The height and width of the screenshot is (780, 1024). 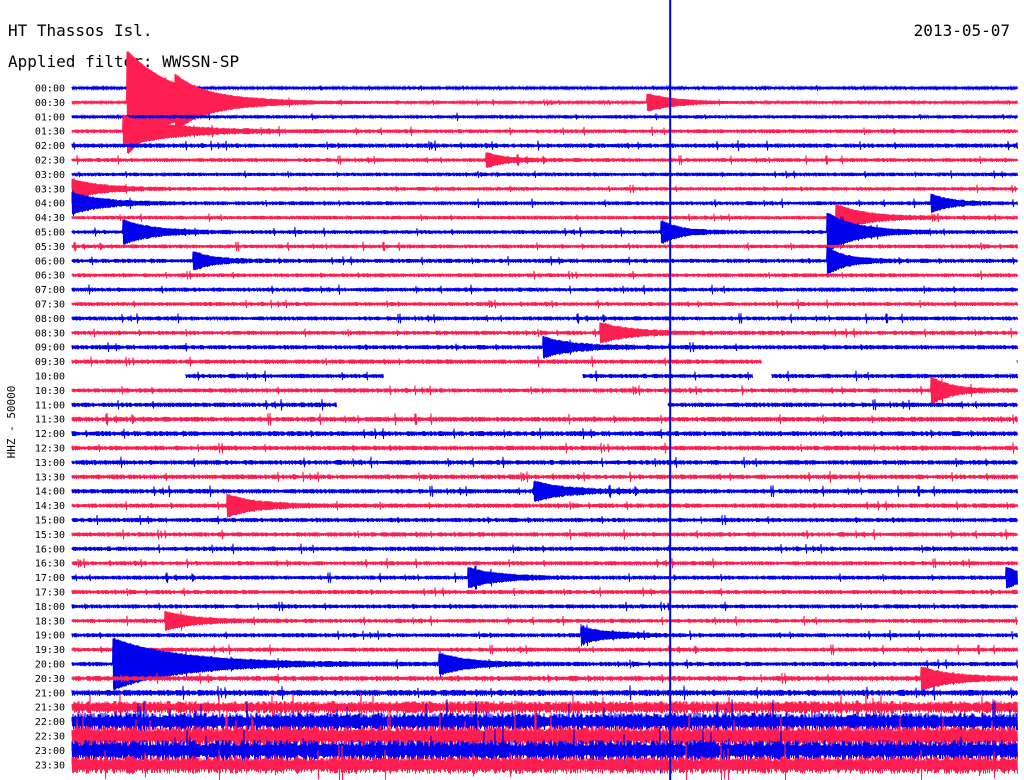 What do you see at coordinates (50, 650) in the screenshot?
I see `row-label-1930: 19:30` at bounding box center [50, 650].